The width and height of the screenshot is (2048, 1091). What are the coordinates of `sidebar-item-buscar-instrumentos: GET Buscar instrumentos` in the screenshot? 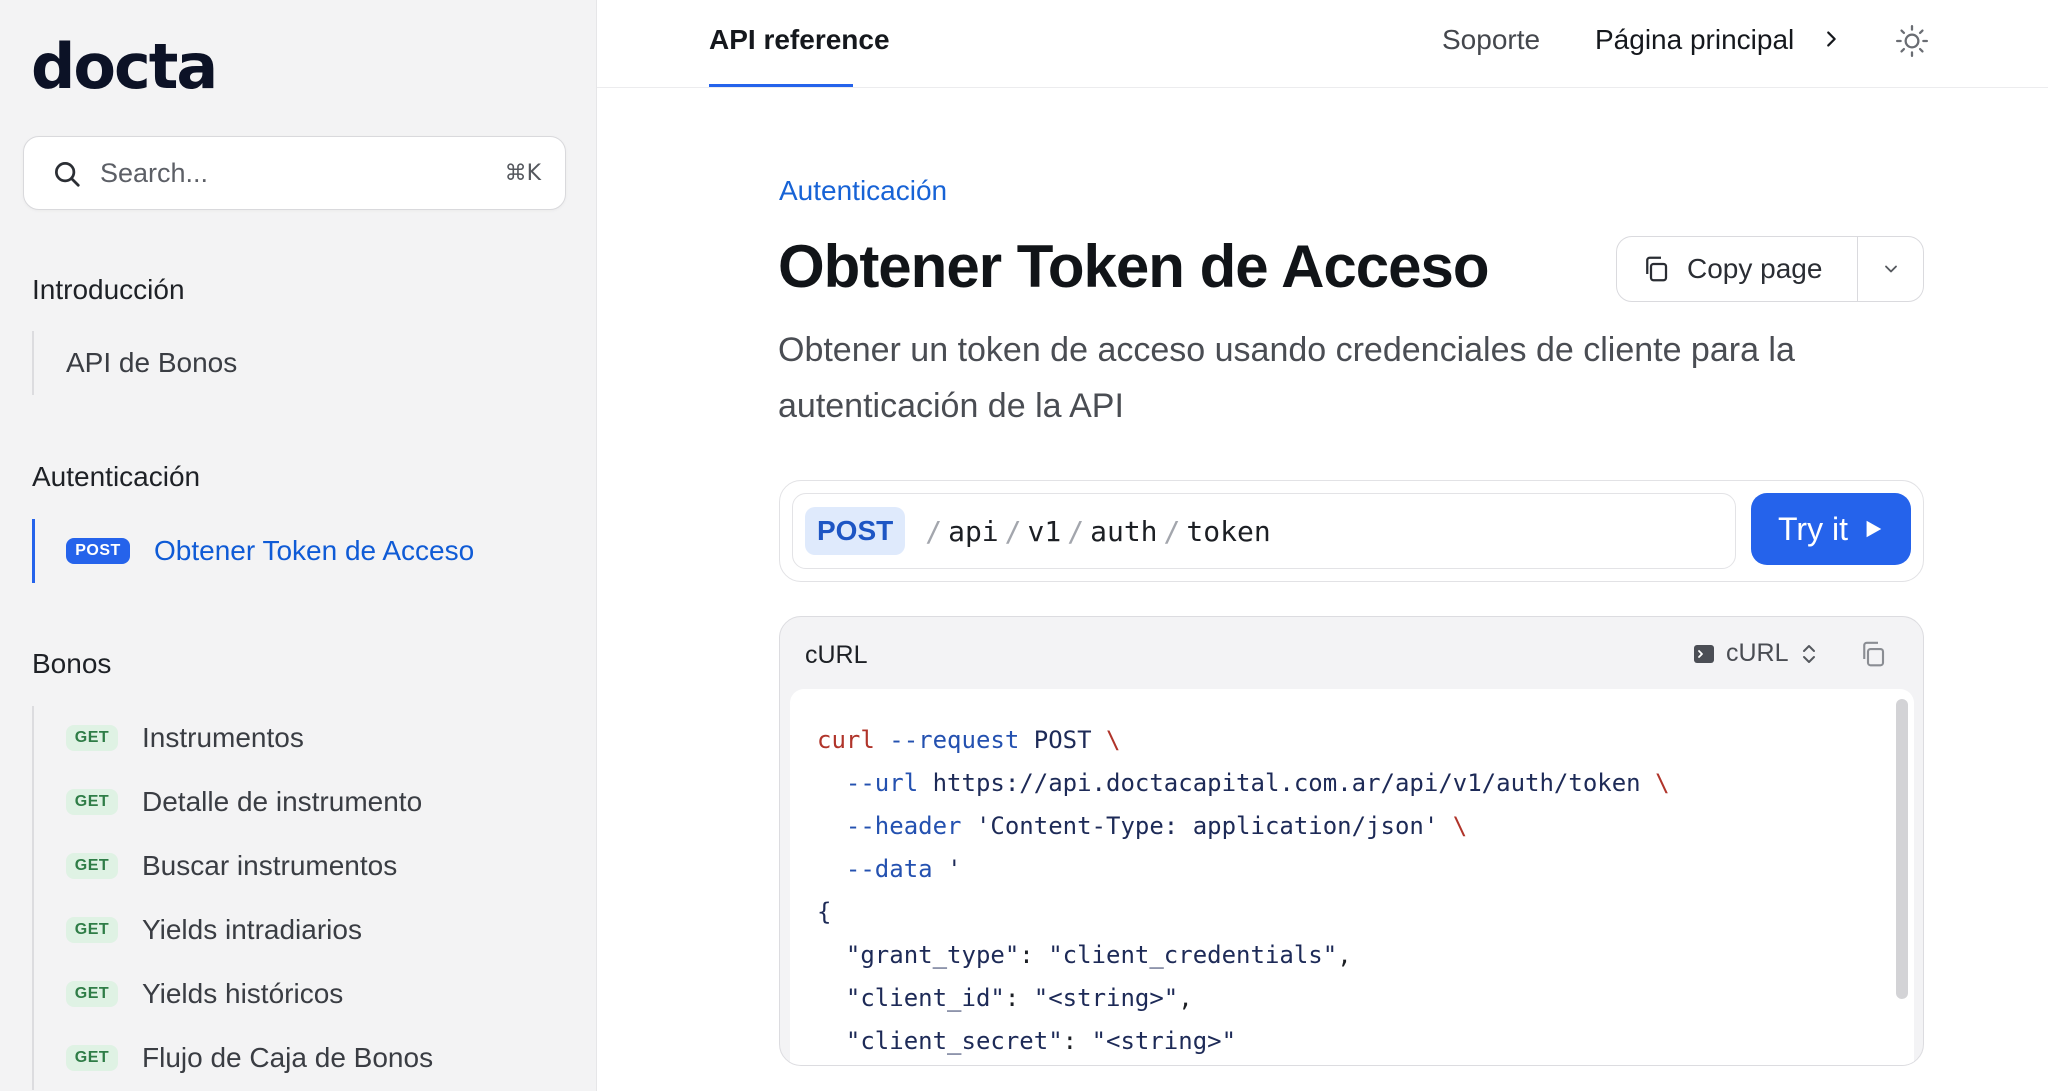 It's located at (233, 866).